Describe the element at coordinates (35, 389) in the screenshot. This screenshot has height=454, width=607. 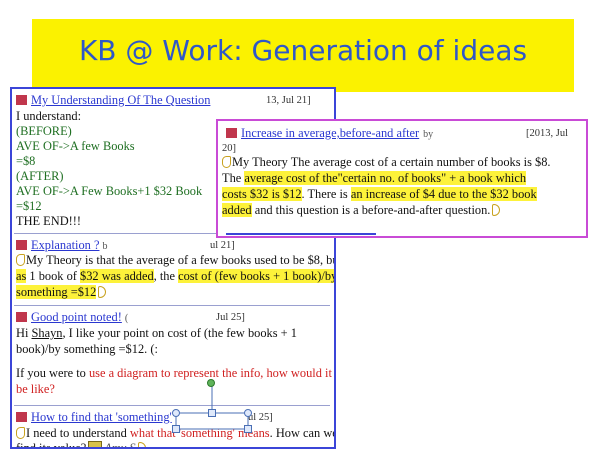
I see `note-line: be like?` at that location.